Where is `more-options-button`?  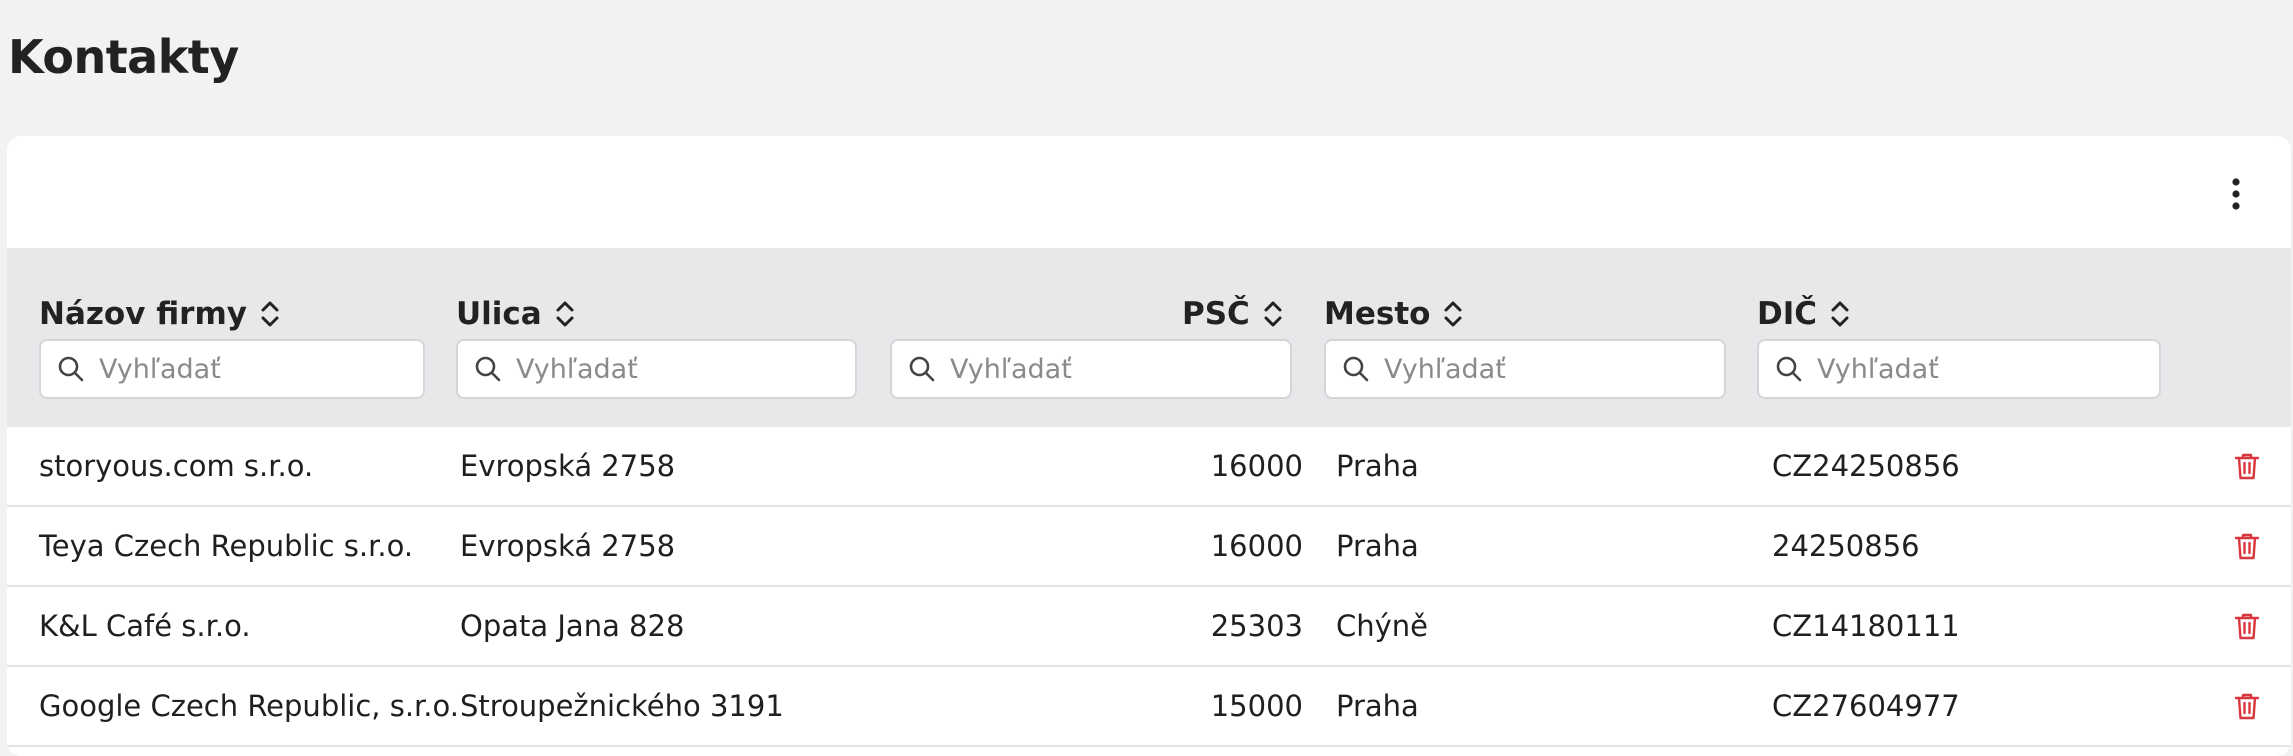 more-options-button is located at coordinates (2236, 194).